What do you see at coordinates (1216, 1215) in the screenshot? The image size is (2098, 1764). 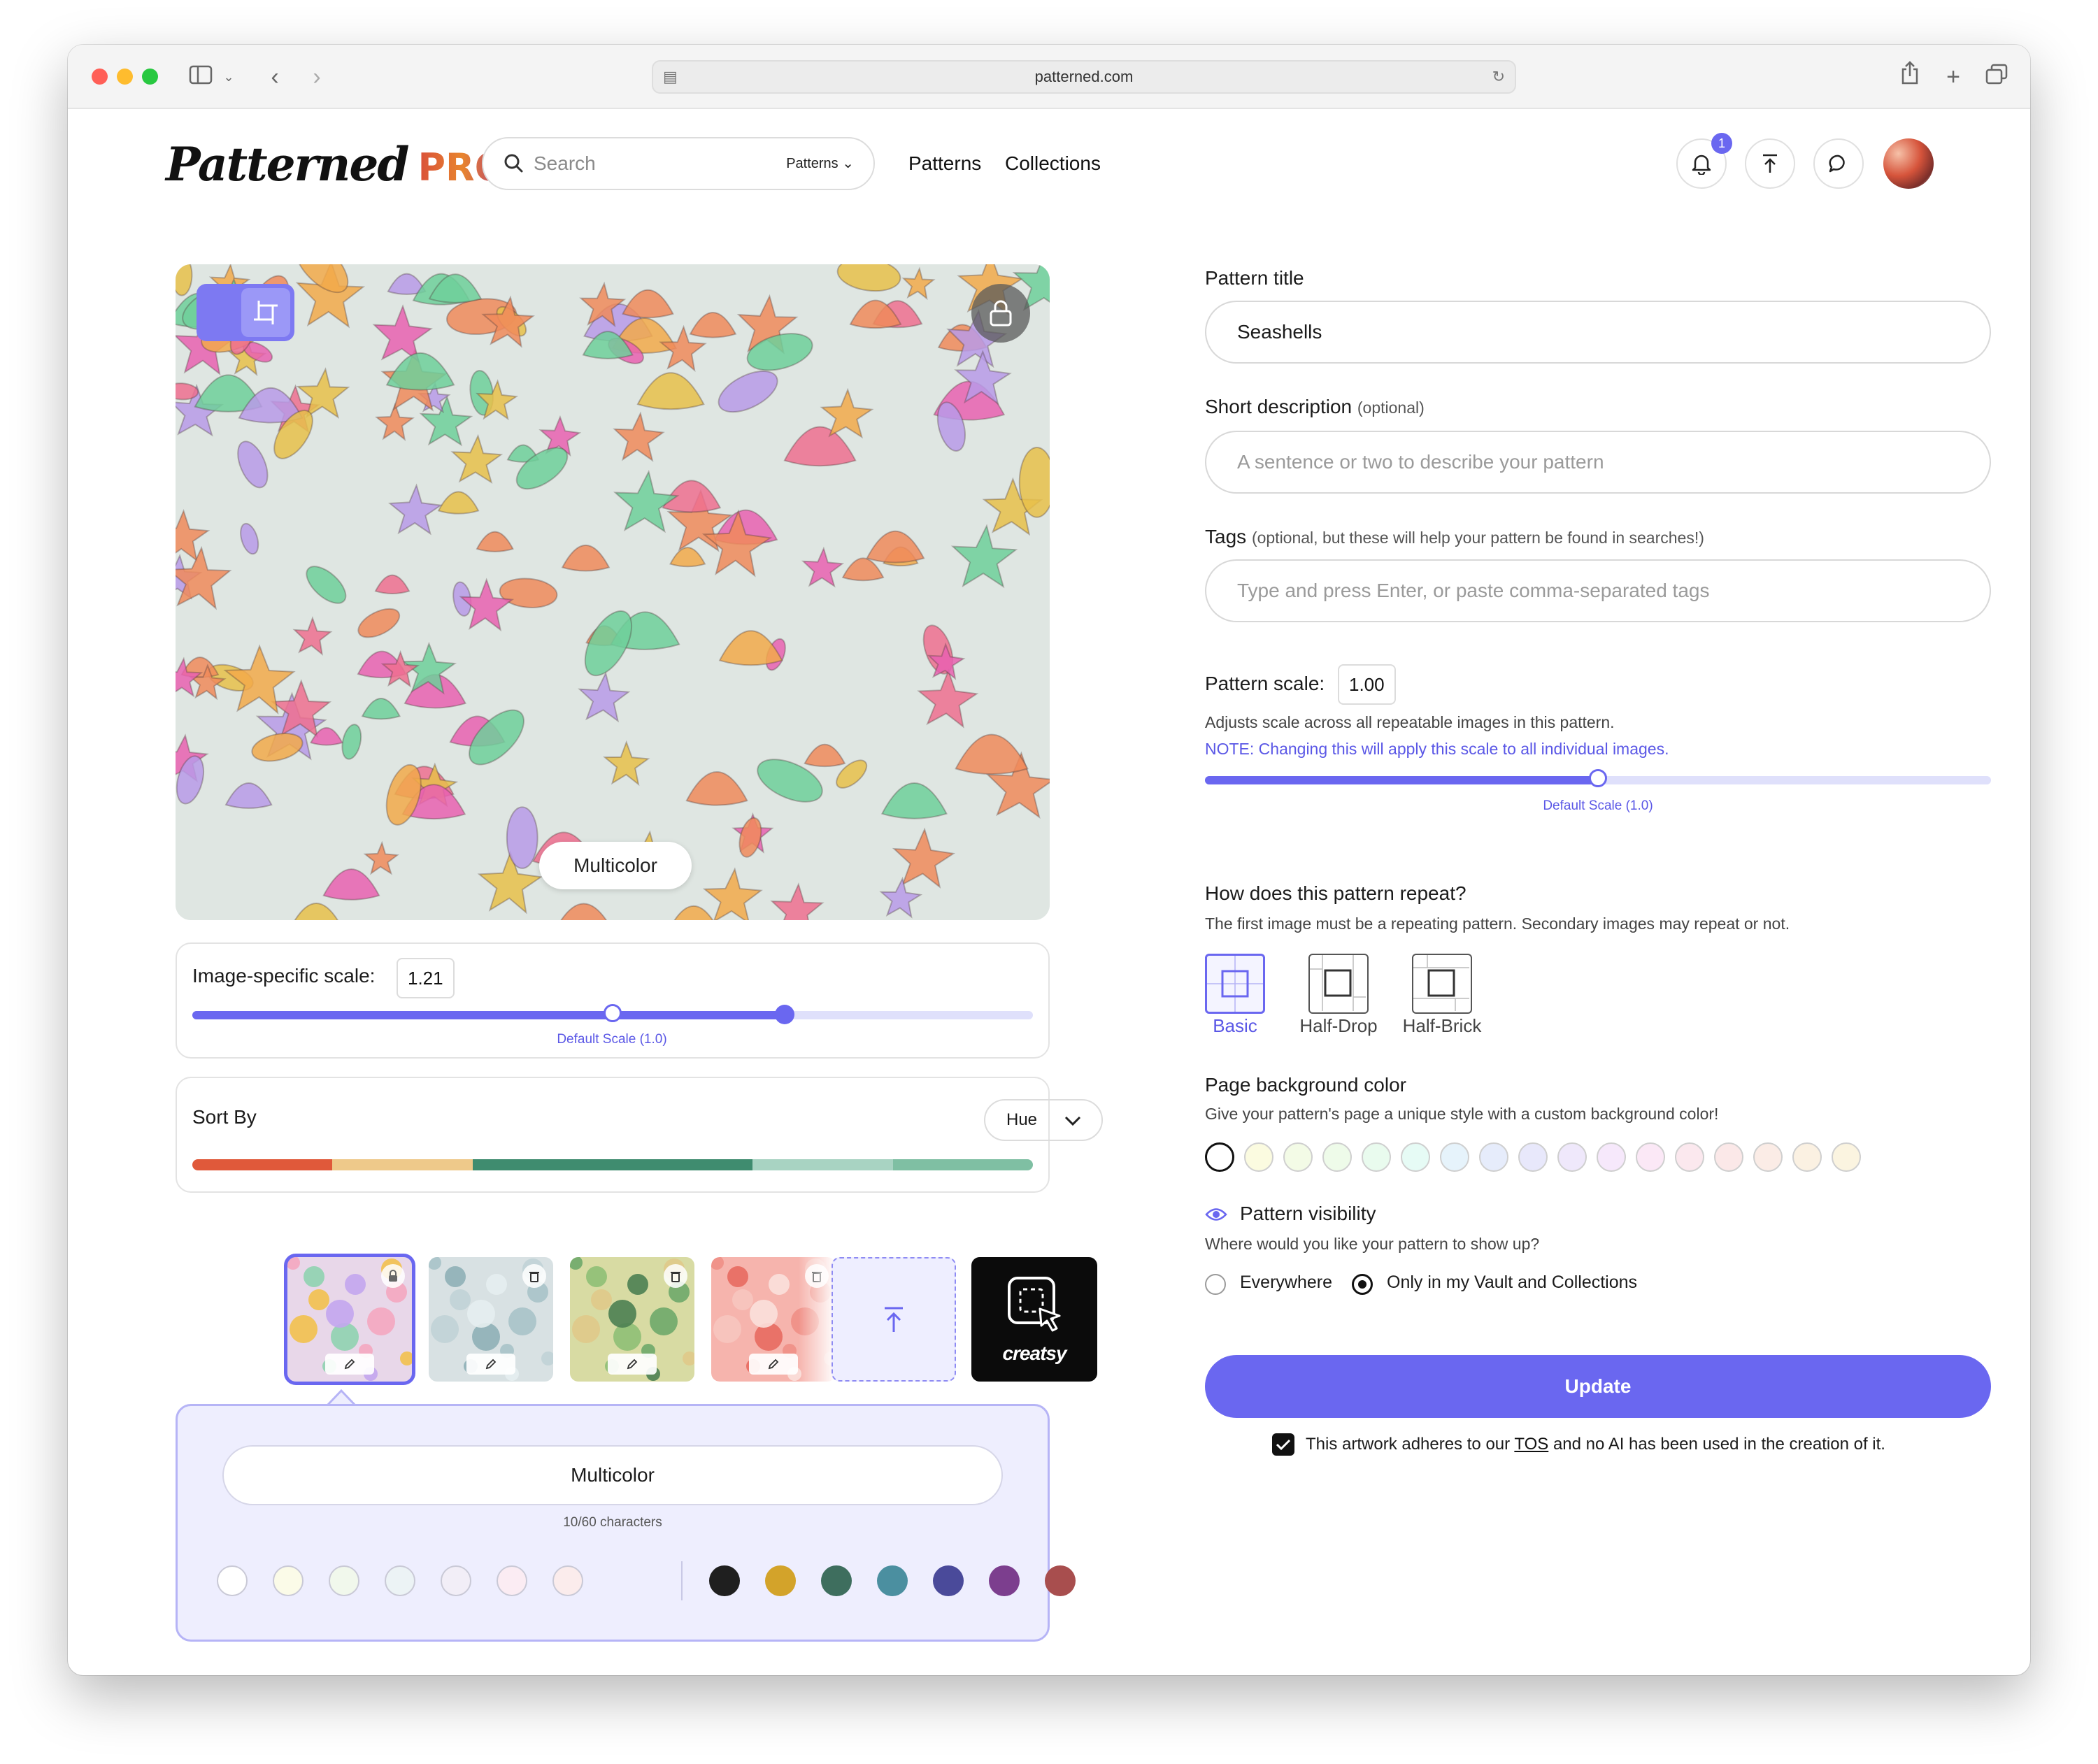 I see `eye-icon` at bounding box center [1216, 1215].